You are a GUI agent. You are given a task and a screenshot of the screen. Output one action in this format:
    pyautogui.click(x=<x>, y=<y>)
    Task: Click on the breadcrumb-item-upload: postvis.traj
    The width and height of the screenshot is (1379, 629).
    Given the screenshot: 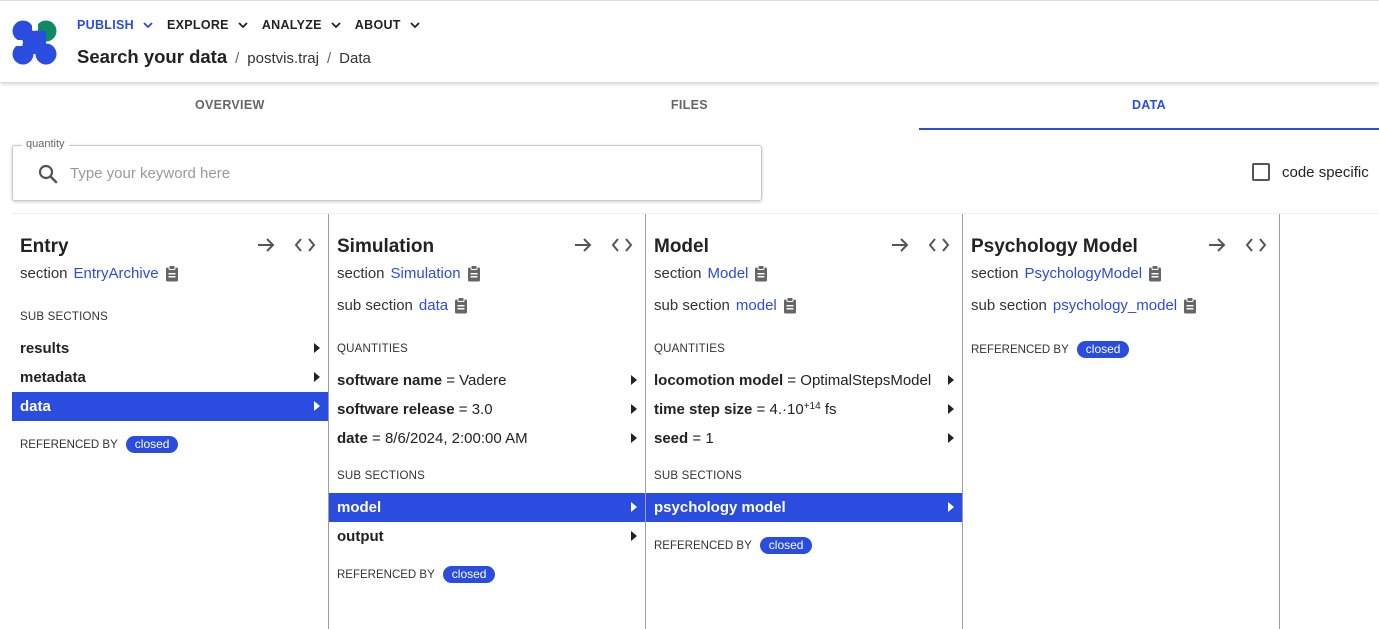 What is the action you would take?
    pyautogui.click(x=283, y=58)
    